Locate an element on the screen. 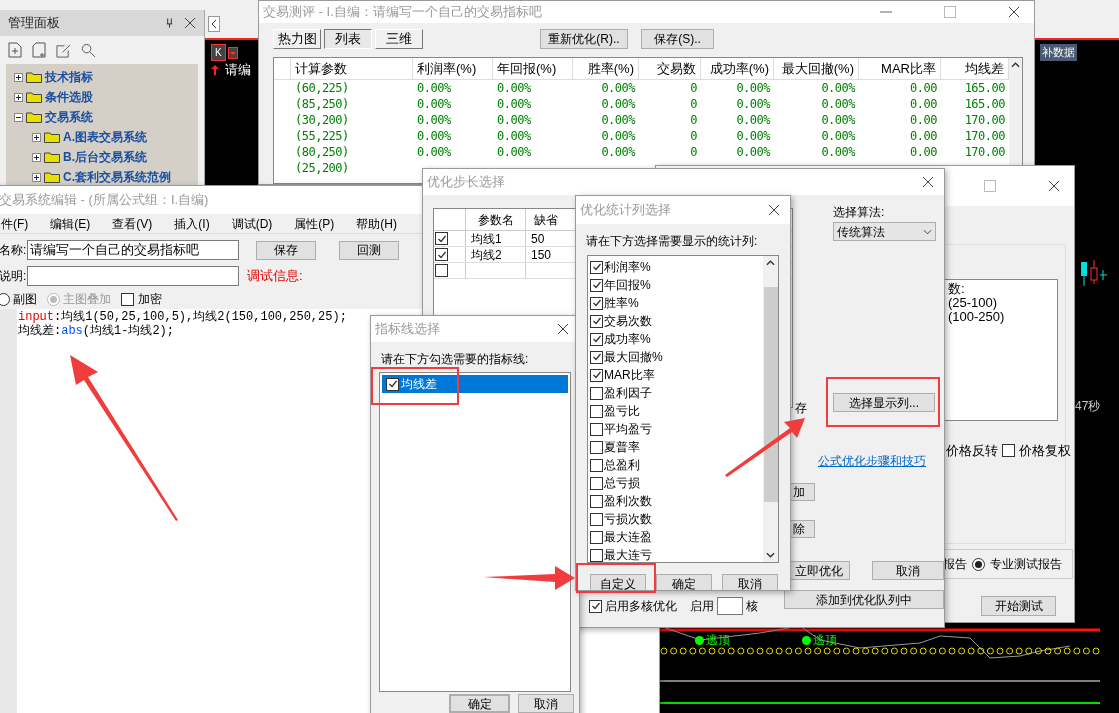 This screenshot has height=713, width=1119. button: 确定 is located at coordinates (684, 582).